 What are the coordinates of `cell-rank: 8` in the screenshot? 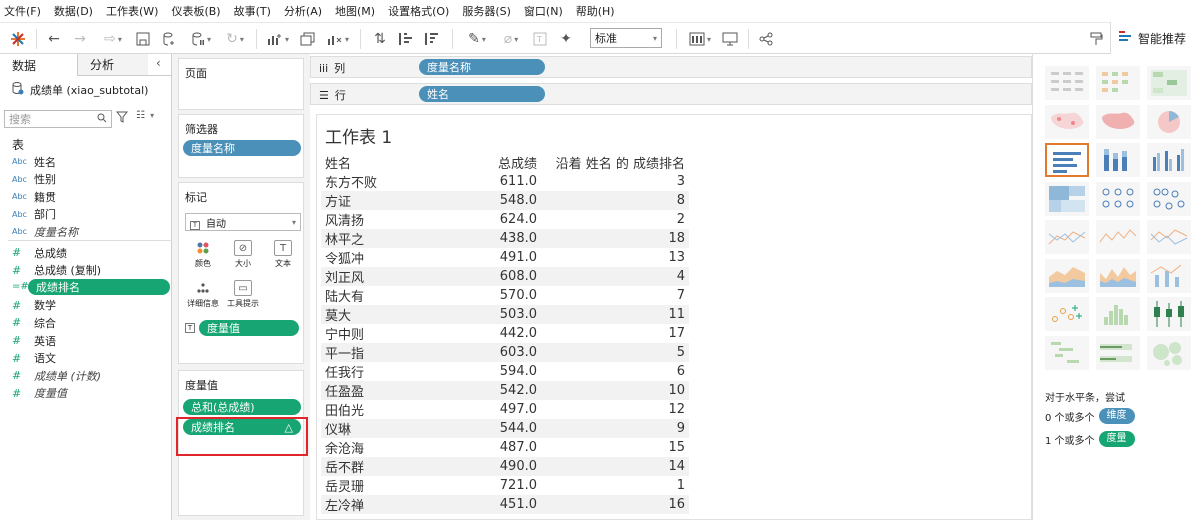 It's located at (615, 200).